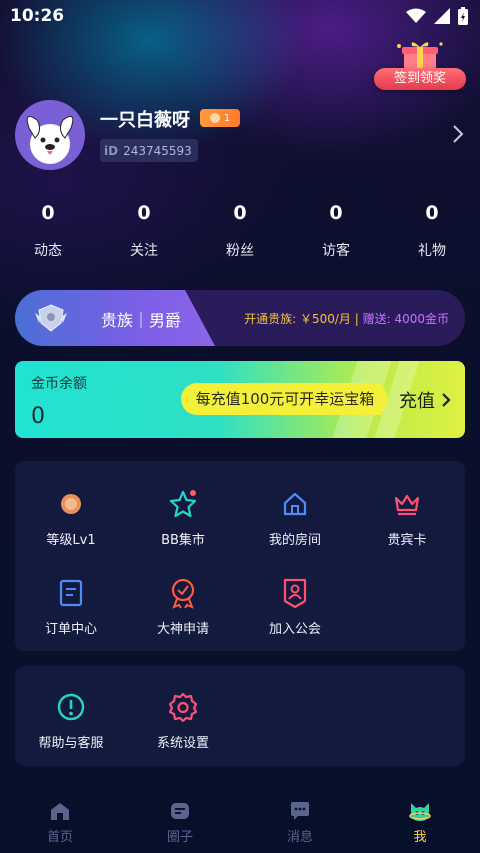 The image size is (480, 853). I want to click on level-coin-small-icon, so click(214, 118).